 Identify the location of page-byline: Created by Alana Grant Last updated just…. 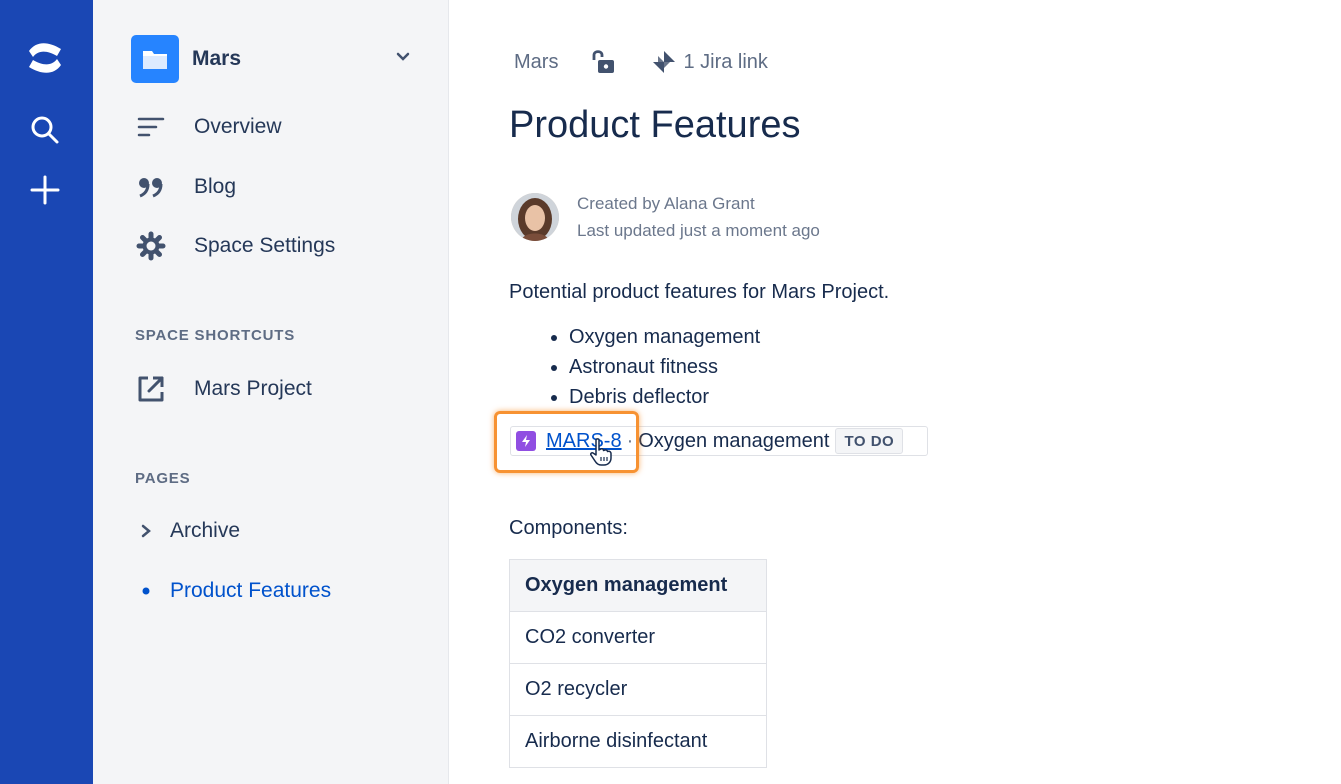
(665, 217).